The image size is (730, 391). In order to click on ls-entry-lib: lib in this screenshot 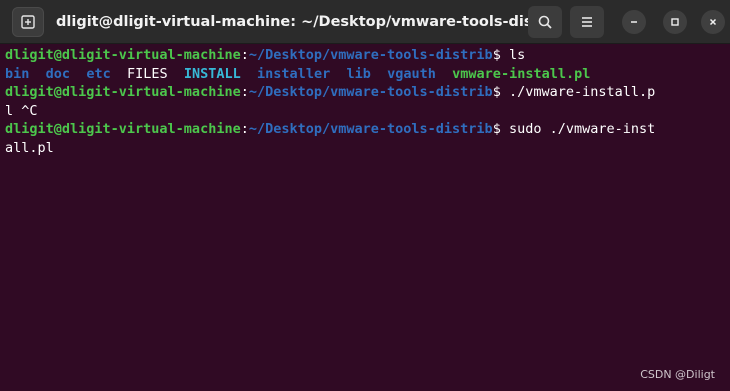, I will do `click(358, 73)`.